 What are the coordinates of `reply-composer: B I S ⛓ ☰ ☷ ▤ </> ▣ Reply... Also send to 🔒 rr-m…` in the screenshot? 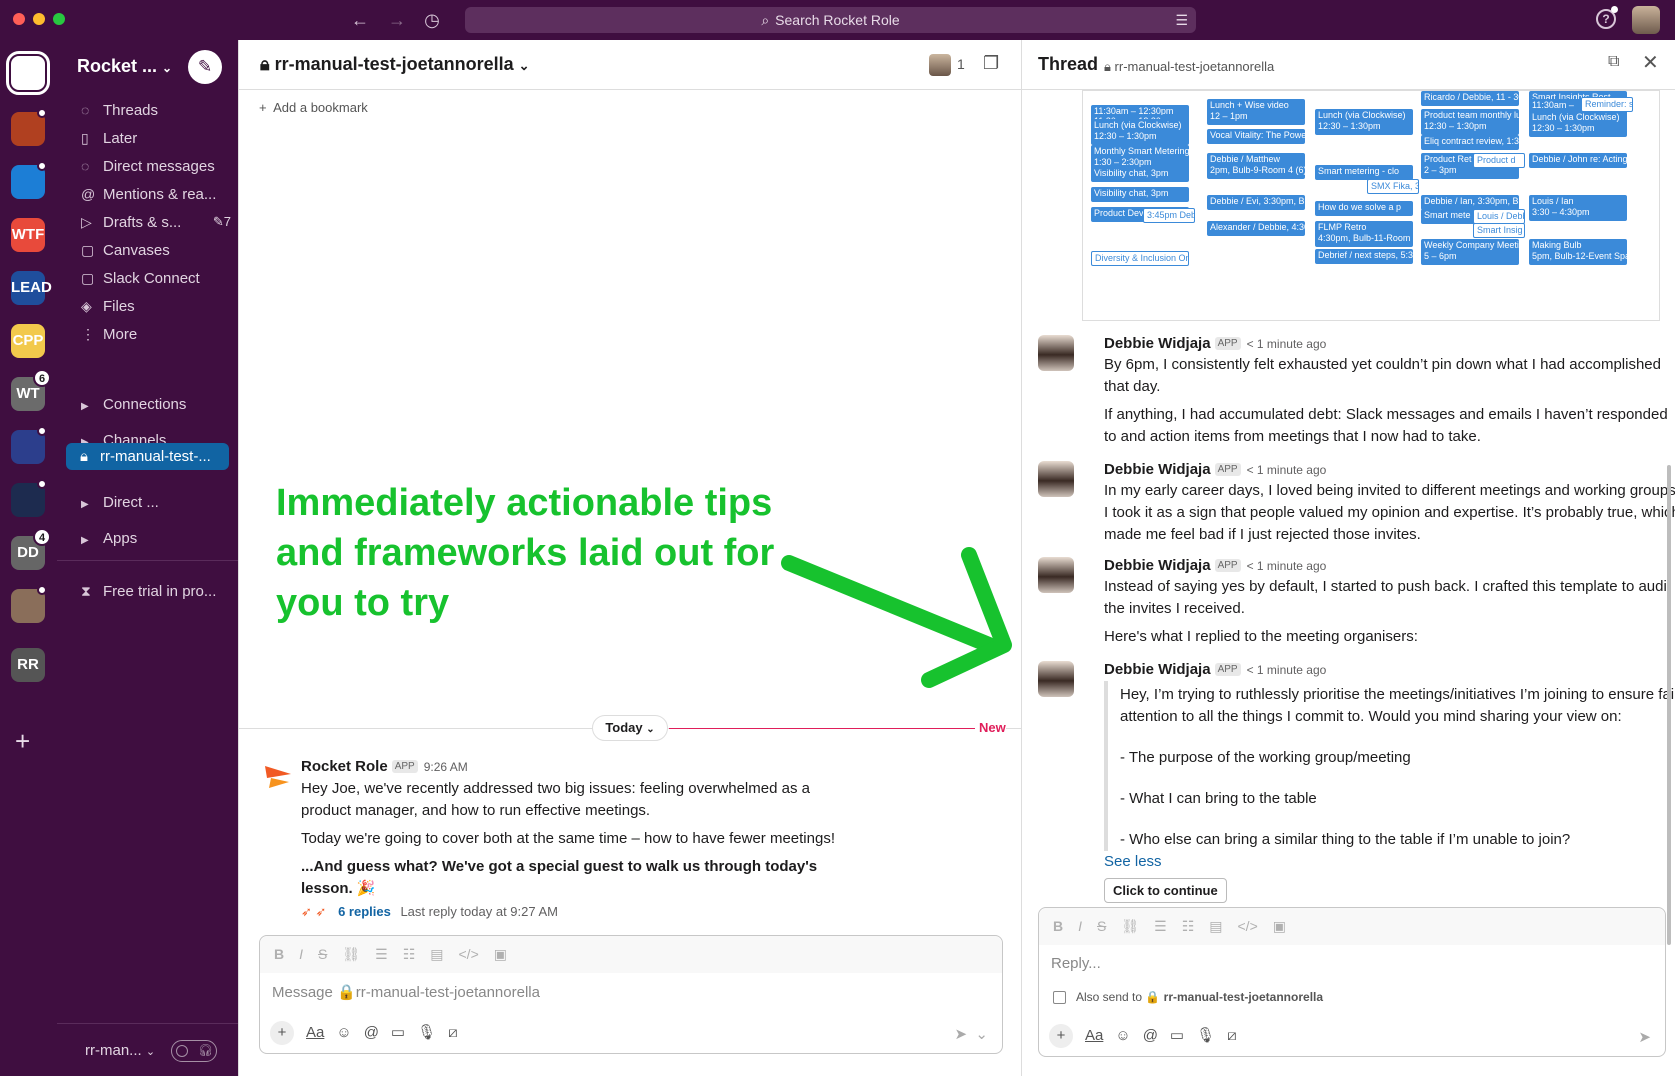 It's located at (1352, 982).